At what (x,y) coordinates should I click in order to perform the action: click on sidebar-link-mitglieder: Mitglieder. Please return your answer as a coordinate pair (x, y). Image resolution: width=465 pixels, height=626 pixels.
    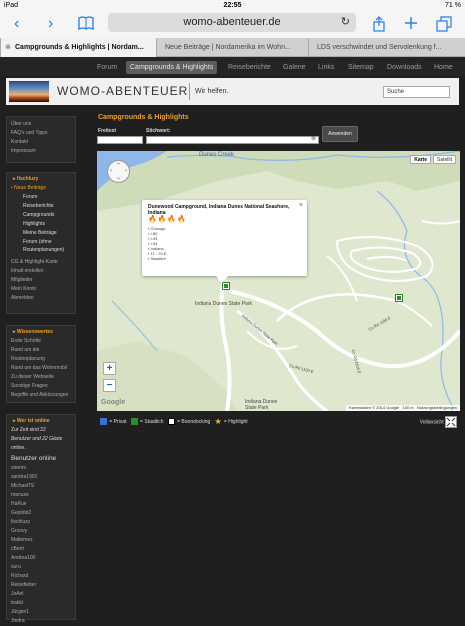
    Looking at the image, I should click on (41, 280).